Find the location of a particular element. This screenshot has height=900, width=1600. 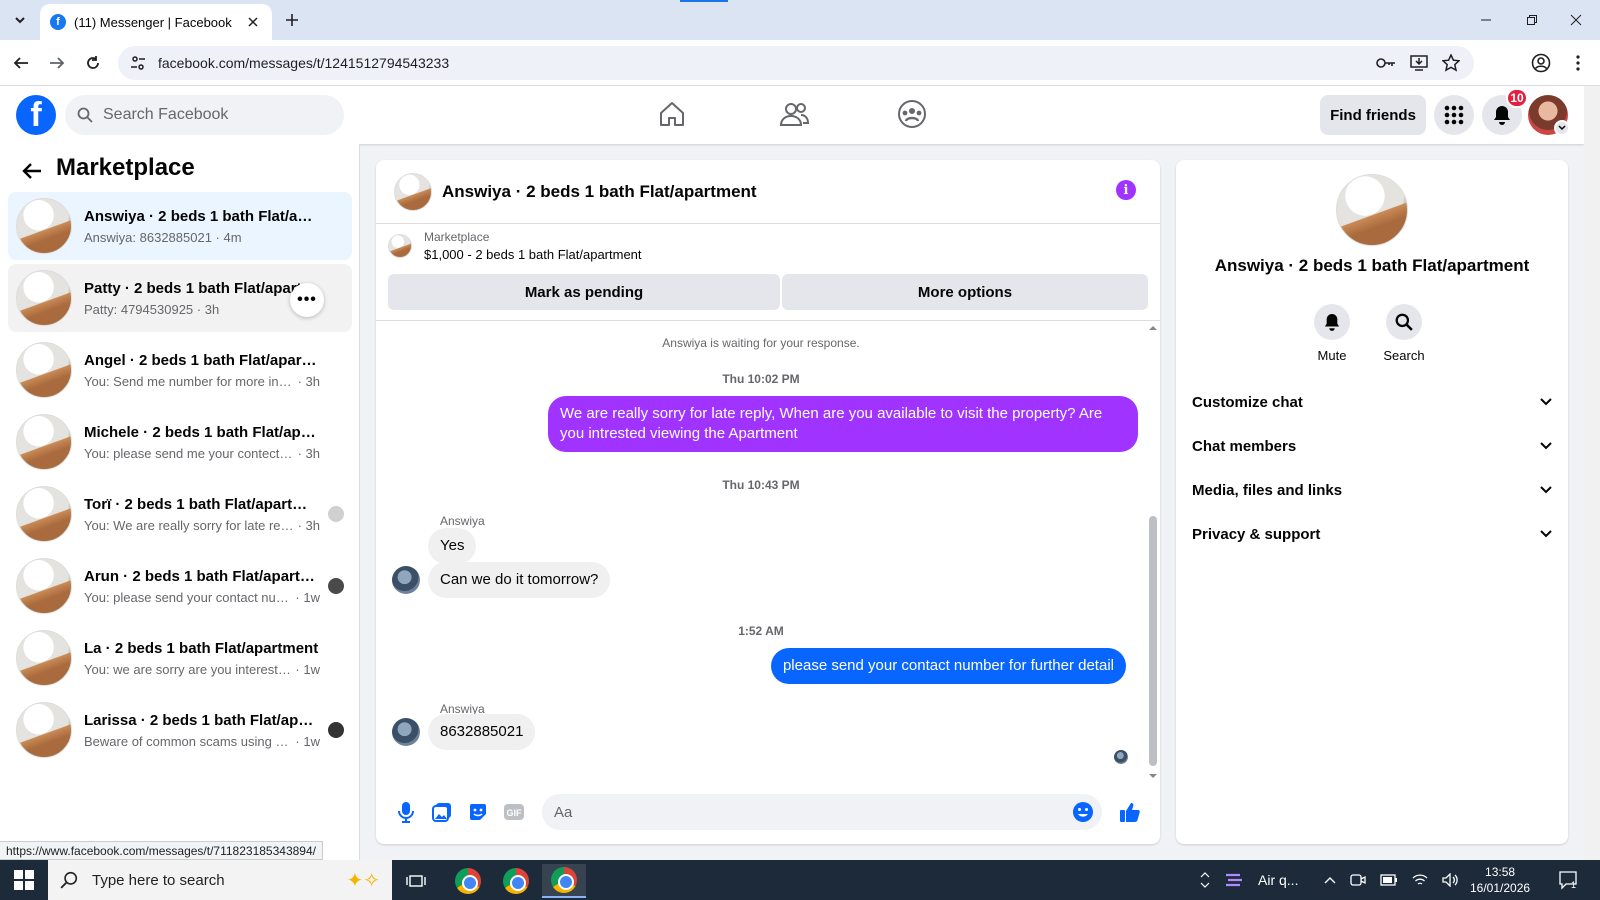

conversation-profile-image is located at coordinates (1372, 210).